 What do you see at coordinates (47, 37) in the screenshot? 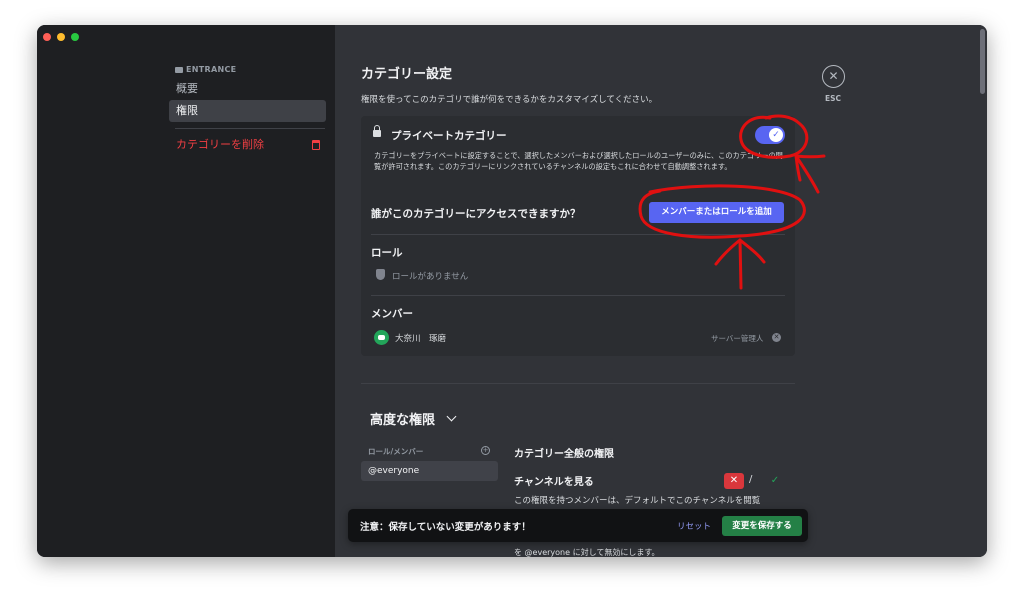
I see `close-window-button` at bounding box center [47, 37].